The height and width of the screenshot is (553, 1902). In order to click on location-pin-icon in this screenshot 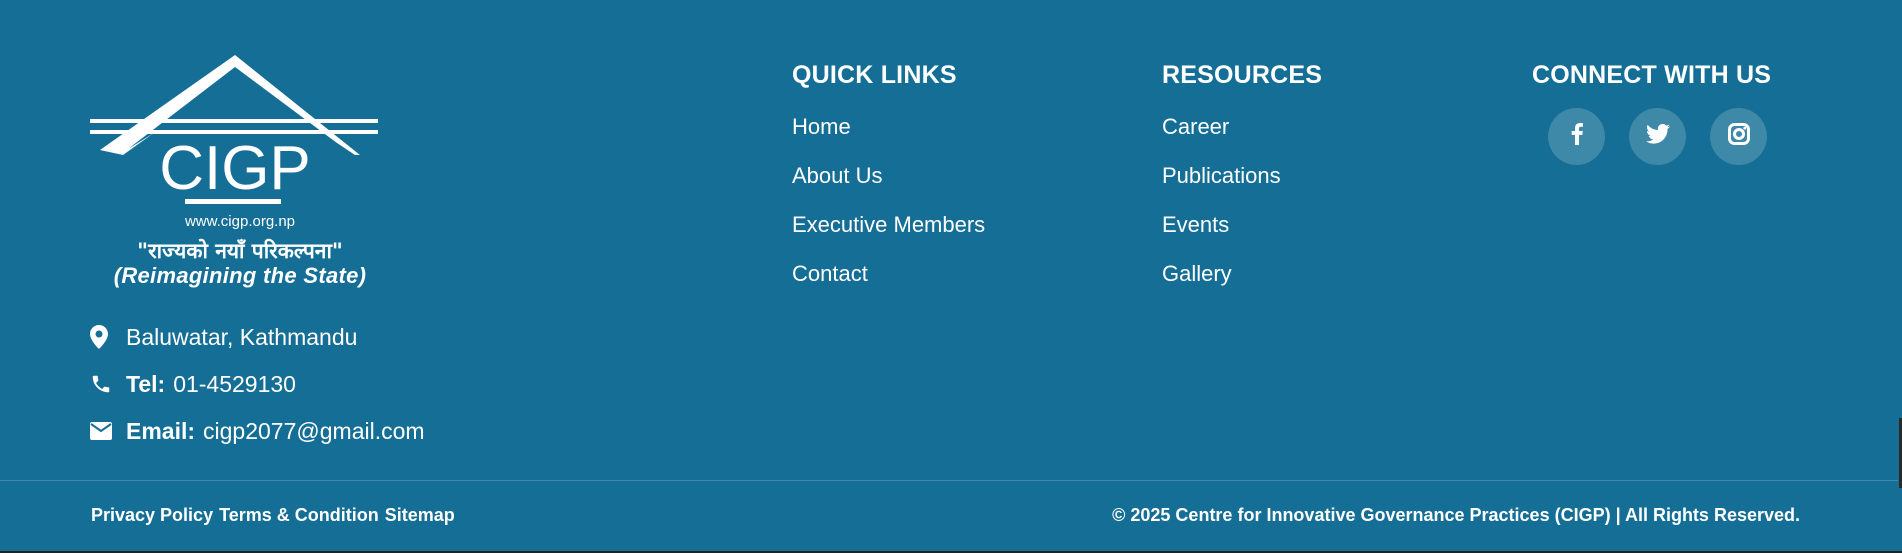, I will do `click(108, 337)`.